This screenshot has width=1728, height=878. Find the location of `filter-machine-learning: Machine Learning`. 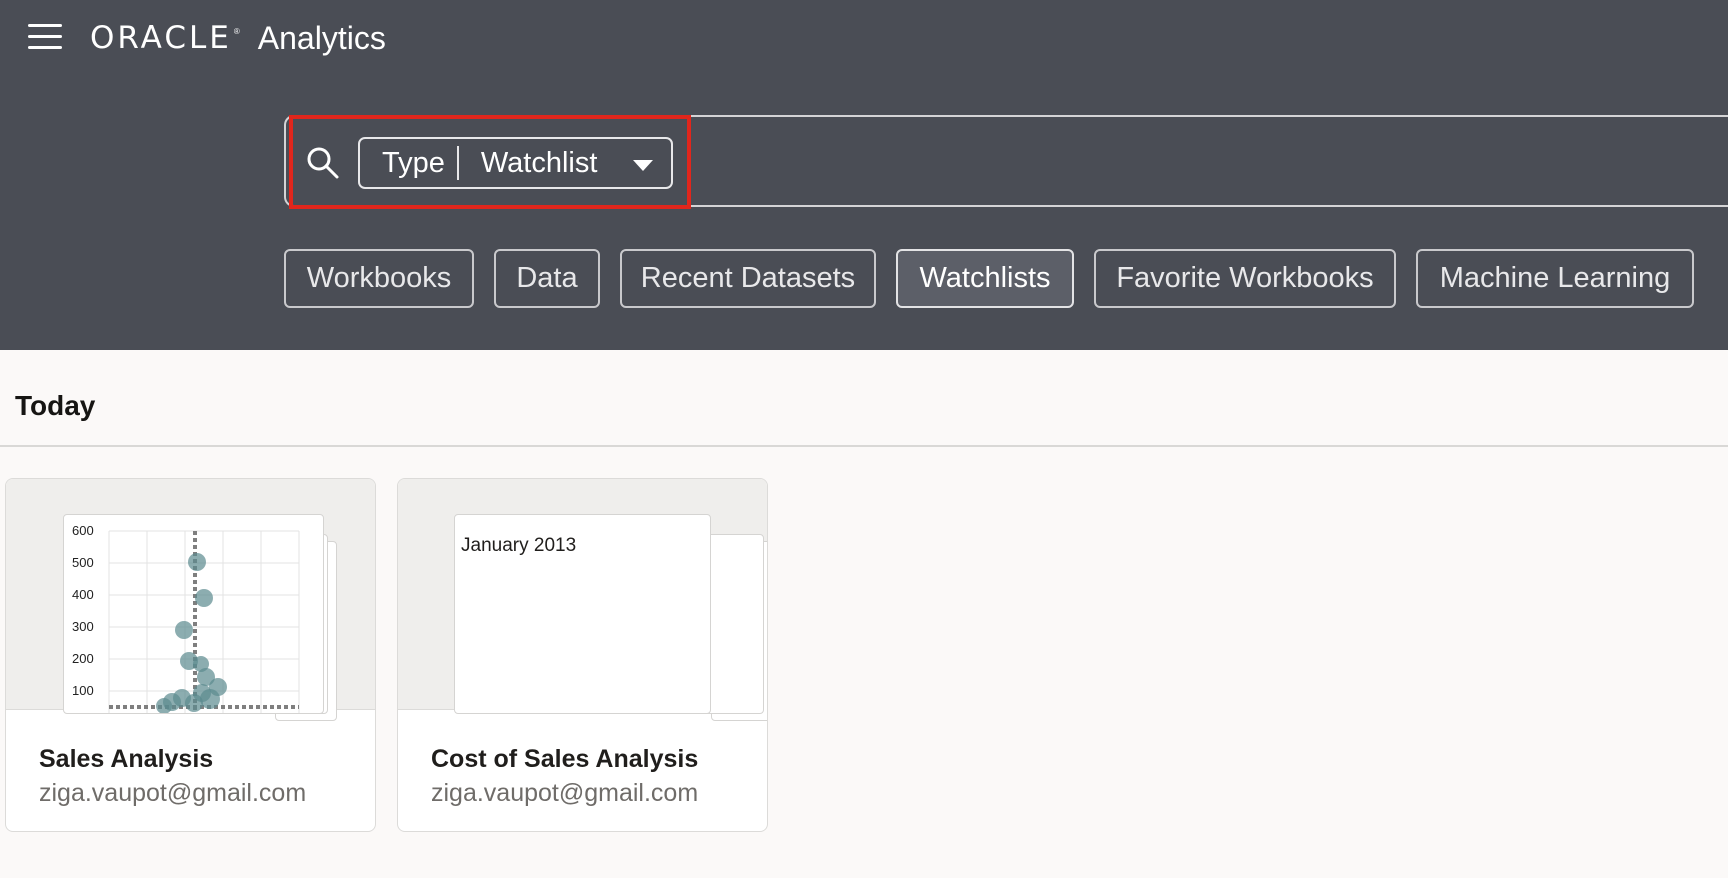

filter-machine-learning: Machine Learning is located at coordinates (1555, 278).